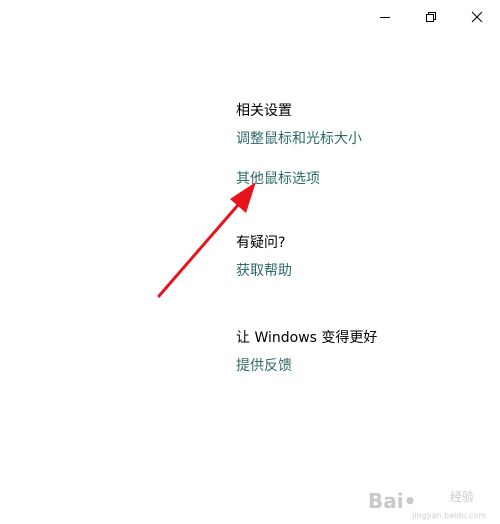  I want to click on red-arrow-annotation, so click(206, 240).